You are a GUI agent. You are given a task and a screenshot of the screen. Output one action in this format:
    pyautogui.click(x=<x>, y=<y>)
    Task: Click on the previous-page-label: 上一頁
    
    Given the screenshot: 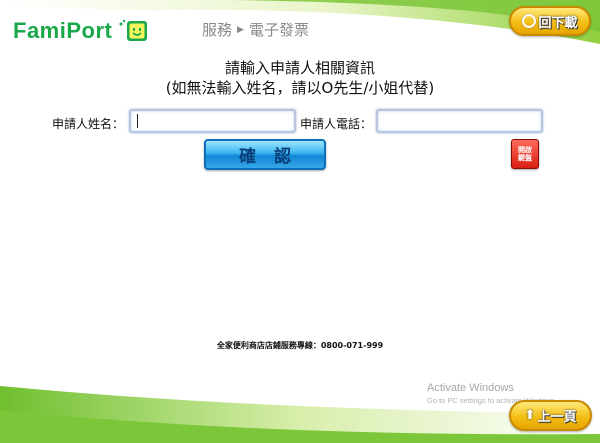 What is the action you would take?
    pyautogui.click(x=557, y=417)
    